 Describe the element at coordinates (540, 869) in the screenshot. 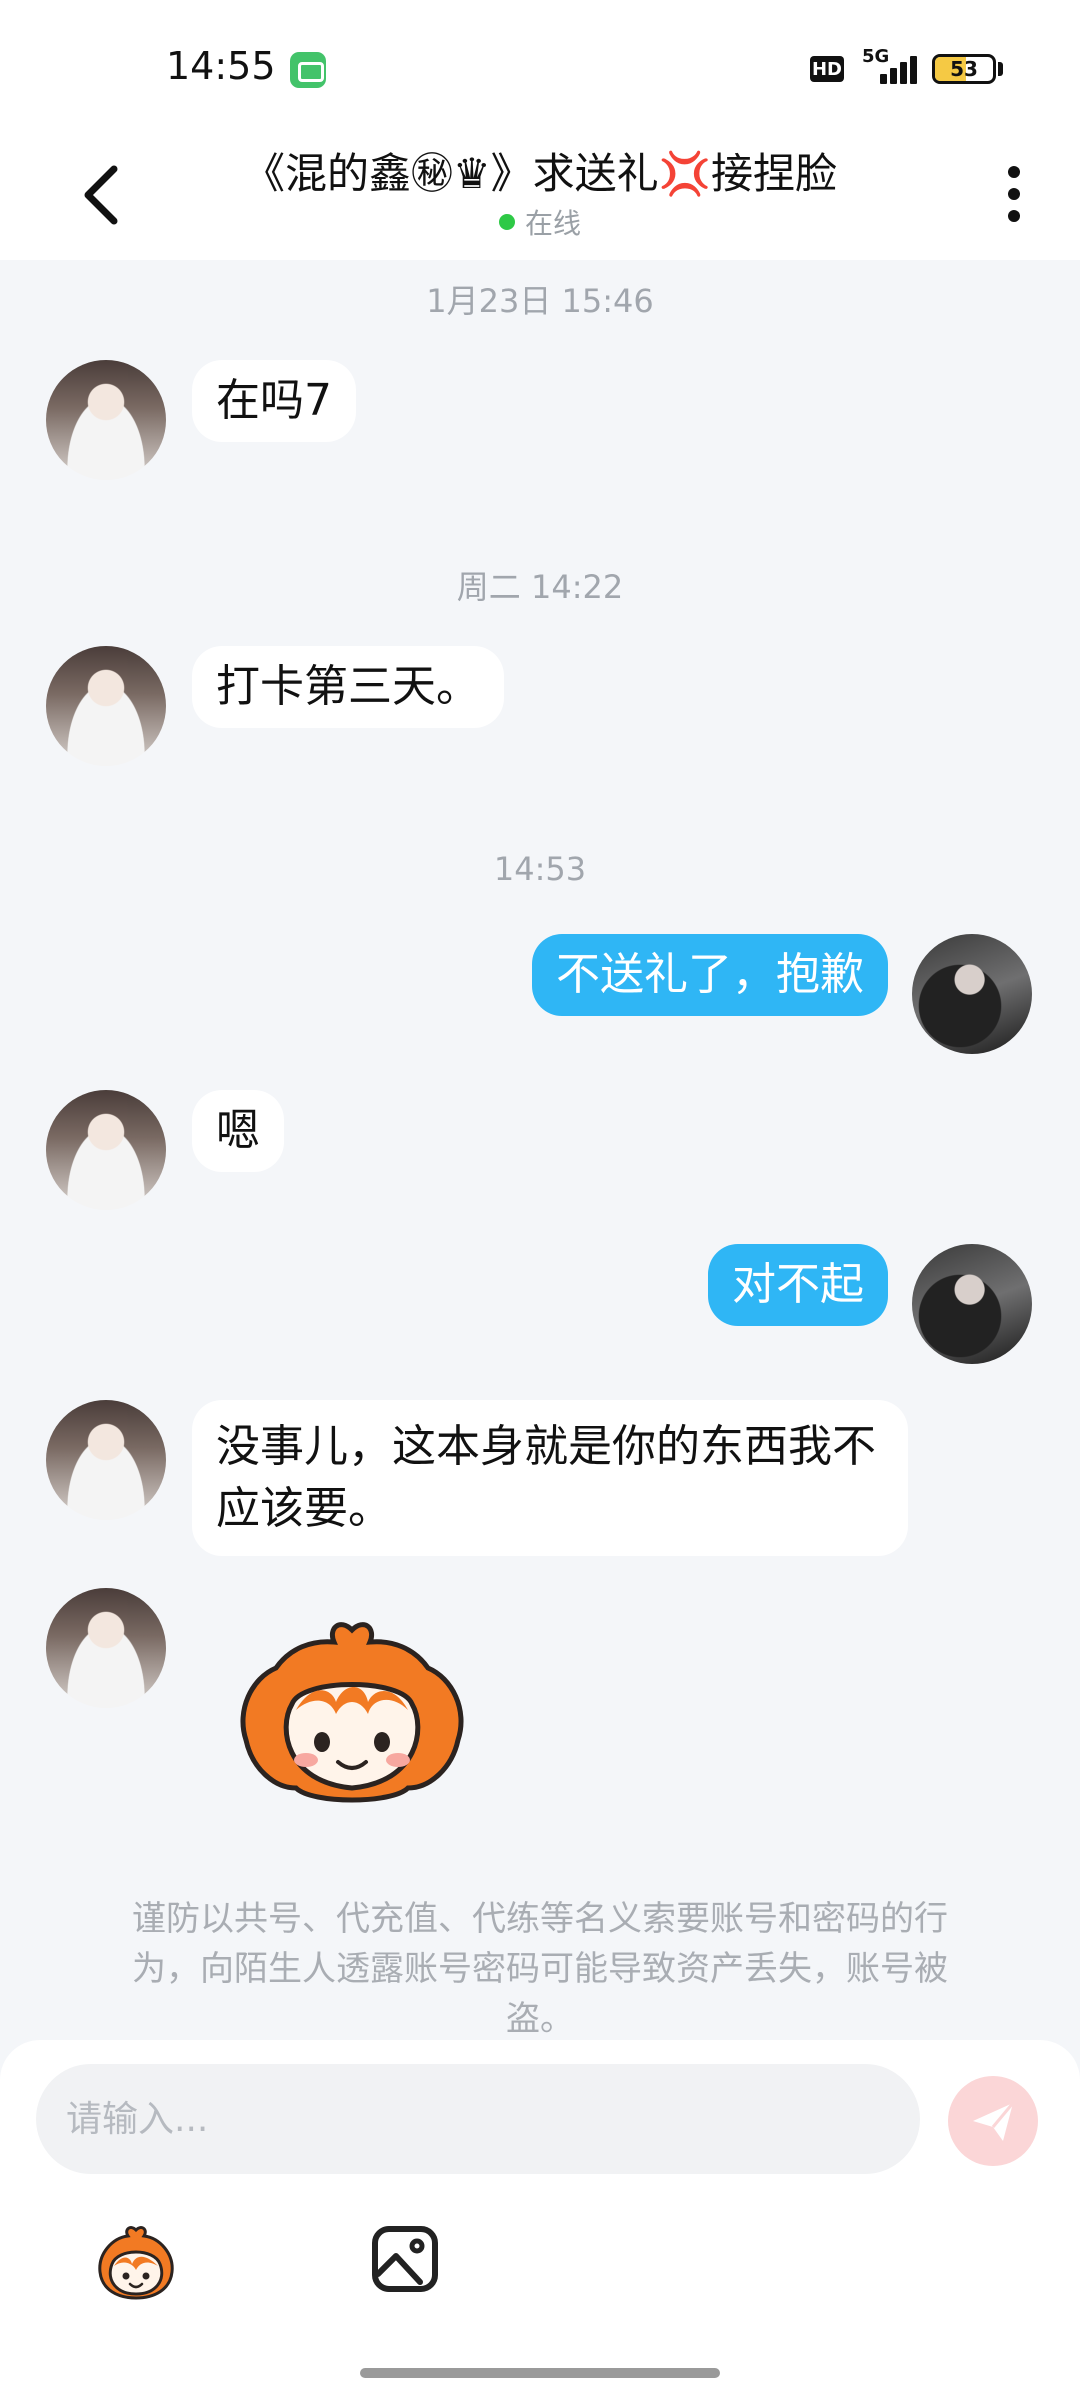

I see `timestamp: 14:53` at that location.